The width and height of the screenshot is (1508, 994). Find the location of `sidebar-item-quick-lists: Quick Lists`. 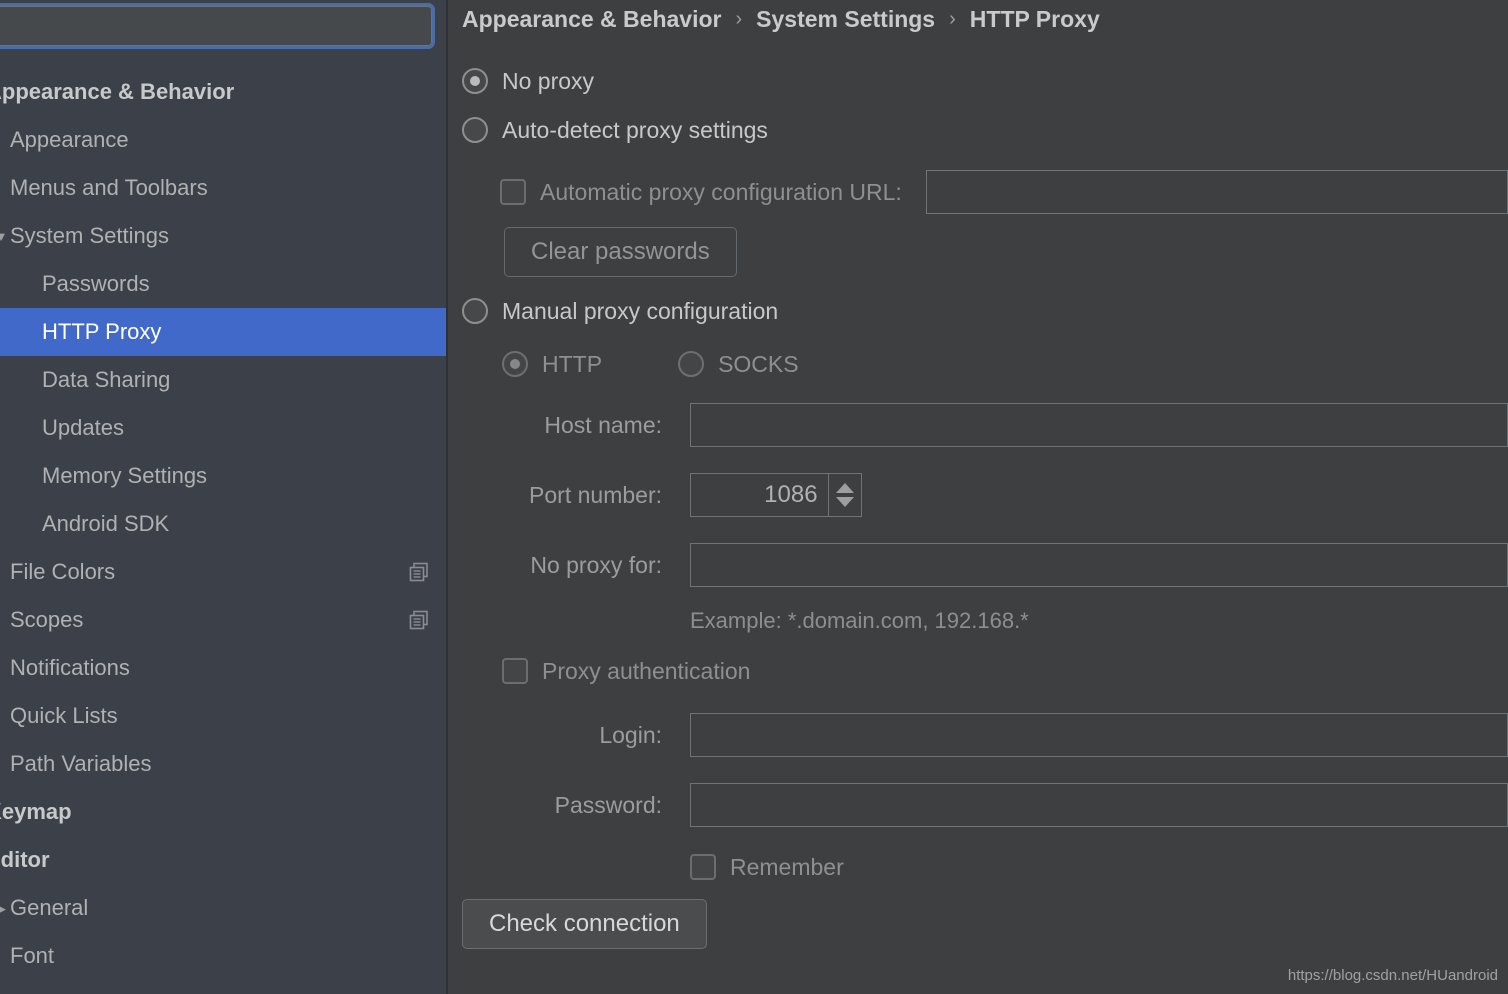

sidebar-item-quick-lists: Quick Lists is located at coordinates (223, 716).